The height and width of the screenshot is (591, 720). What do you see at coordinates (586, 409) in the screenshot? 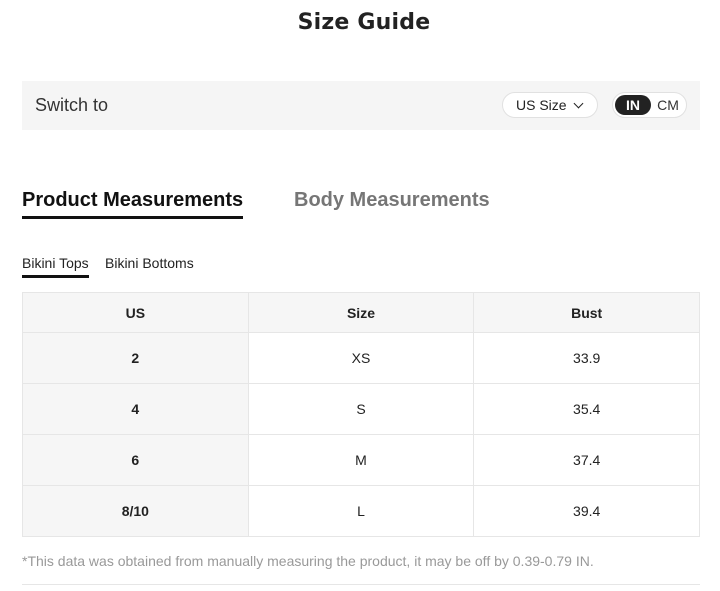
I see `cell-bust: 35.4` at bounding box center [586, 409].